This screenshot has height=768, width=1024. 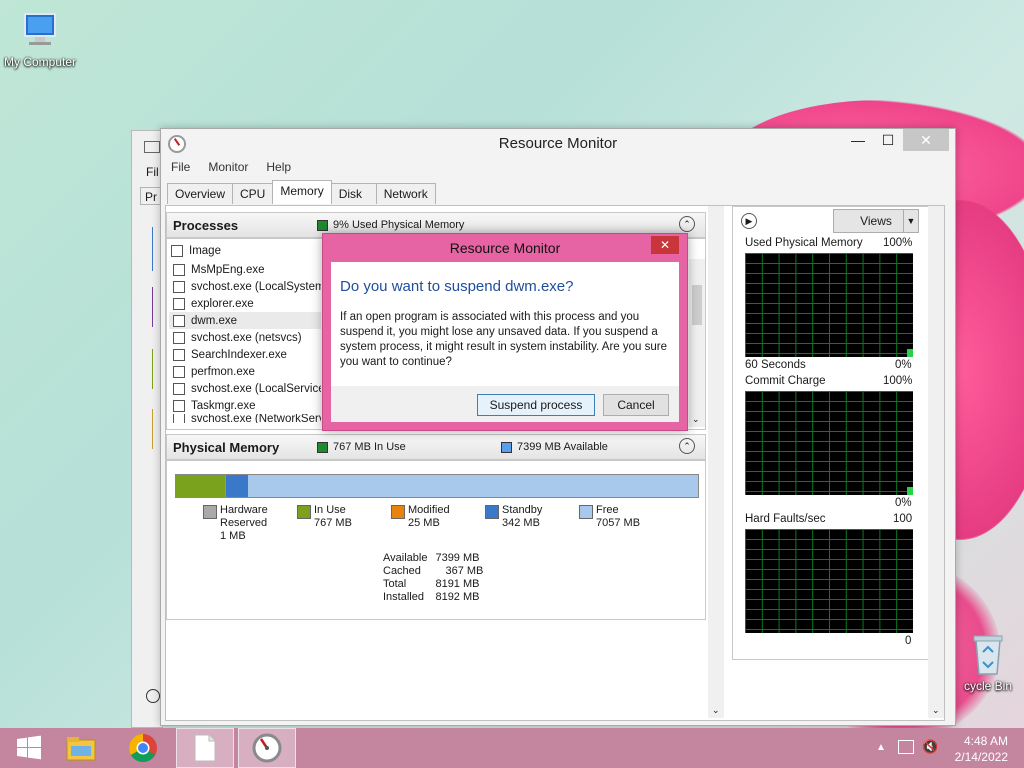 I want to click on close-button: ✕, so click(x=926, y=140).